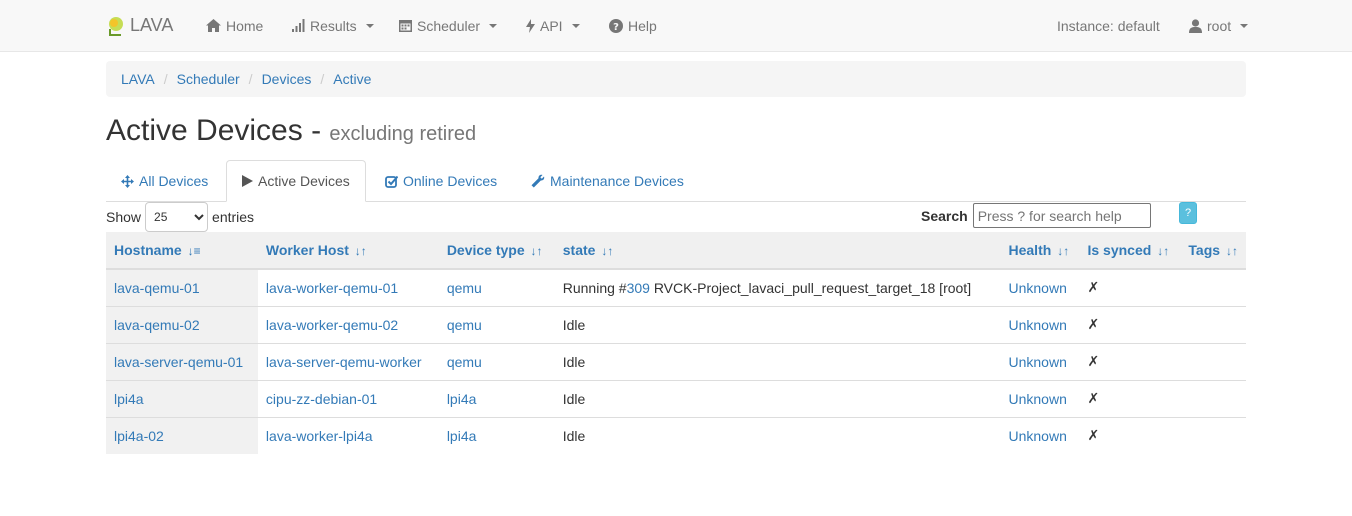  Describe the element at coordinates (182, 435) in the screenshot. I see `hostname-cell: lpi4a-02` at that location.